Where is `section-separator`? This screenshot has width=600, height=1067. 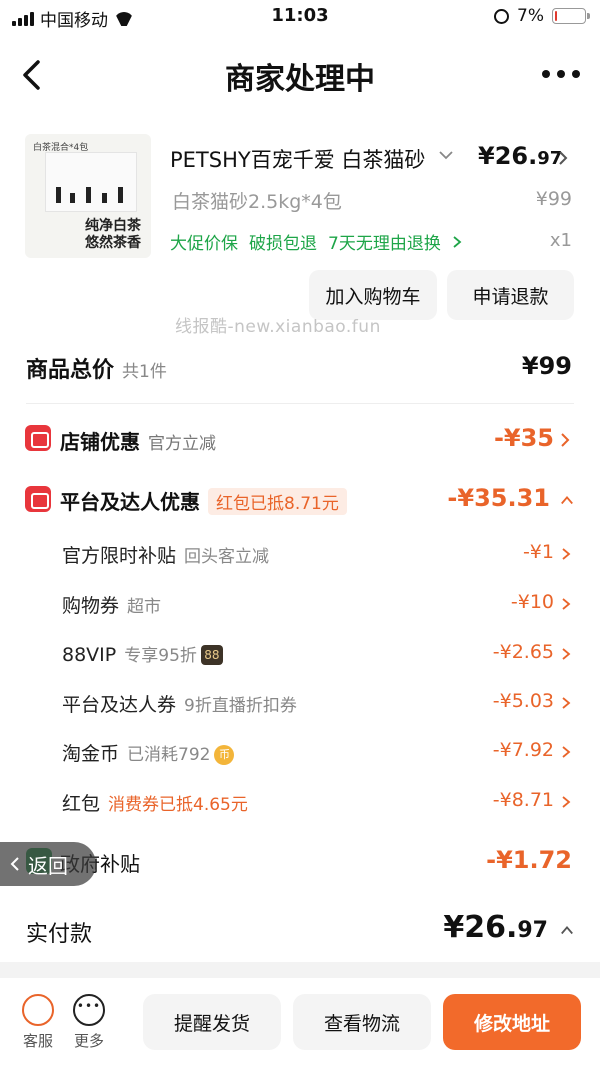 section-separator is located at coordinates (300, 970).